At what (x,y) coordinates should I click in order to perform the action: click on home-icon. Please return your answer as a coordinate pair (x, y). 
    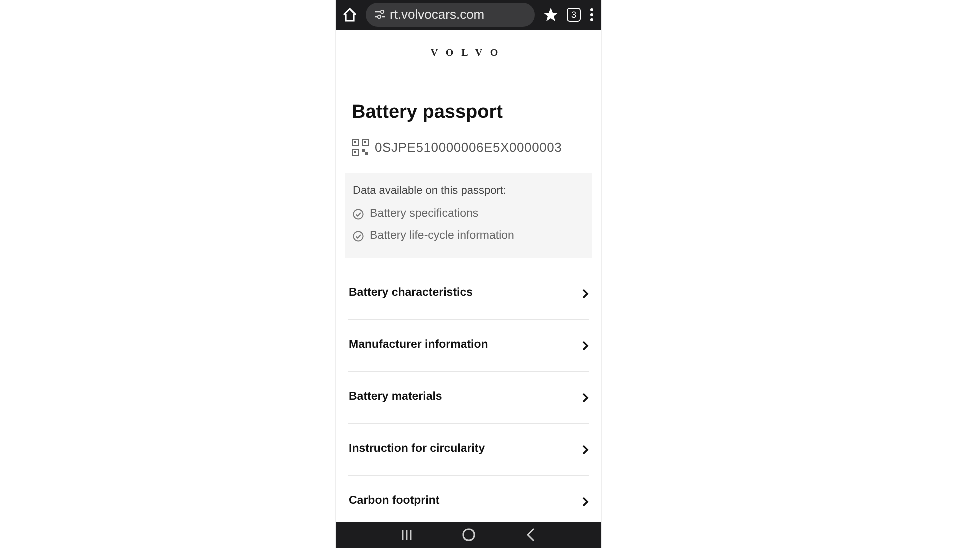
    Looking at the image, I should click on (350, 15).